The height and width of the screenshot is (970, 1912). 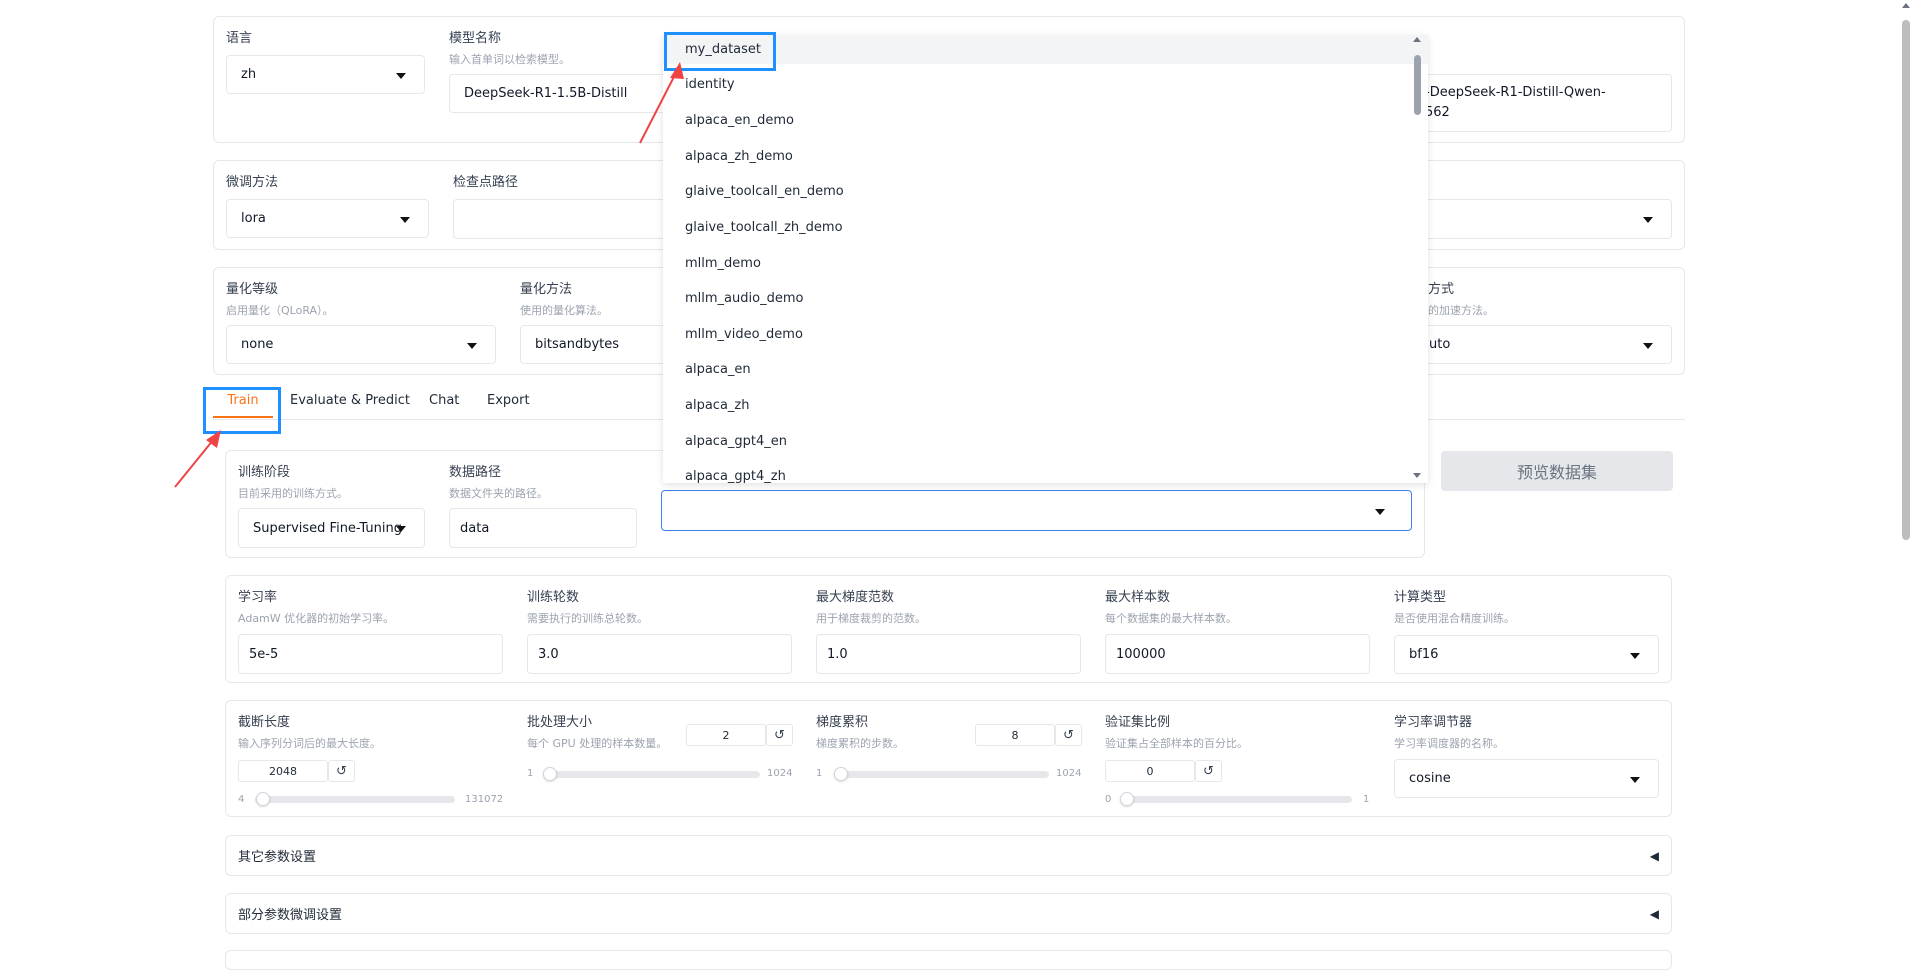 I want to click on page-scrollbar-up-icon, so click(x=1906, y=5).